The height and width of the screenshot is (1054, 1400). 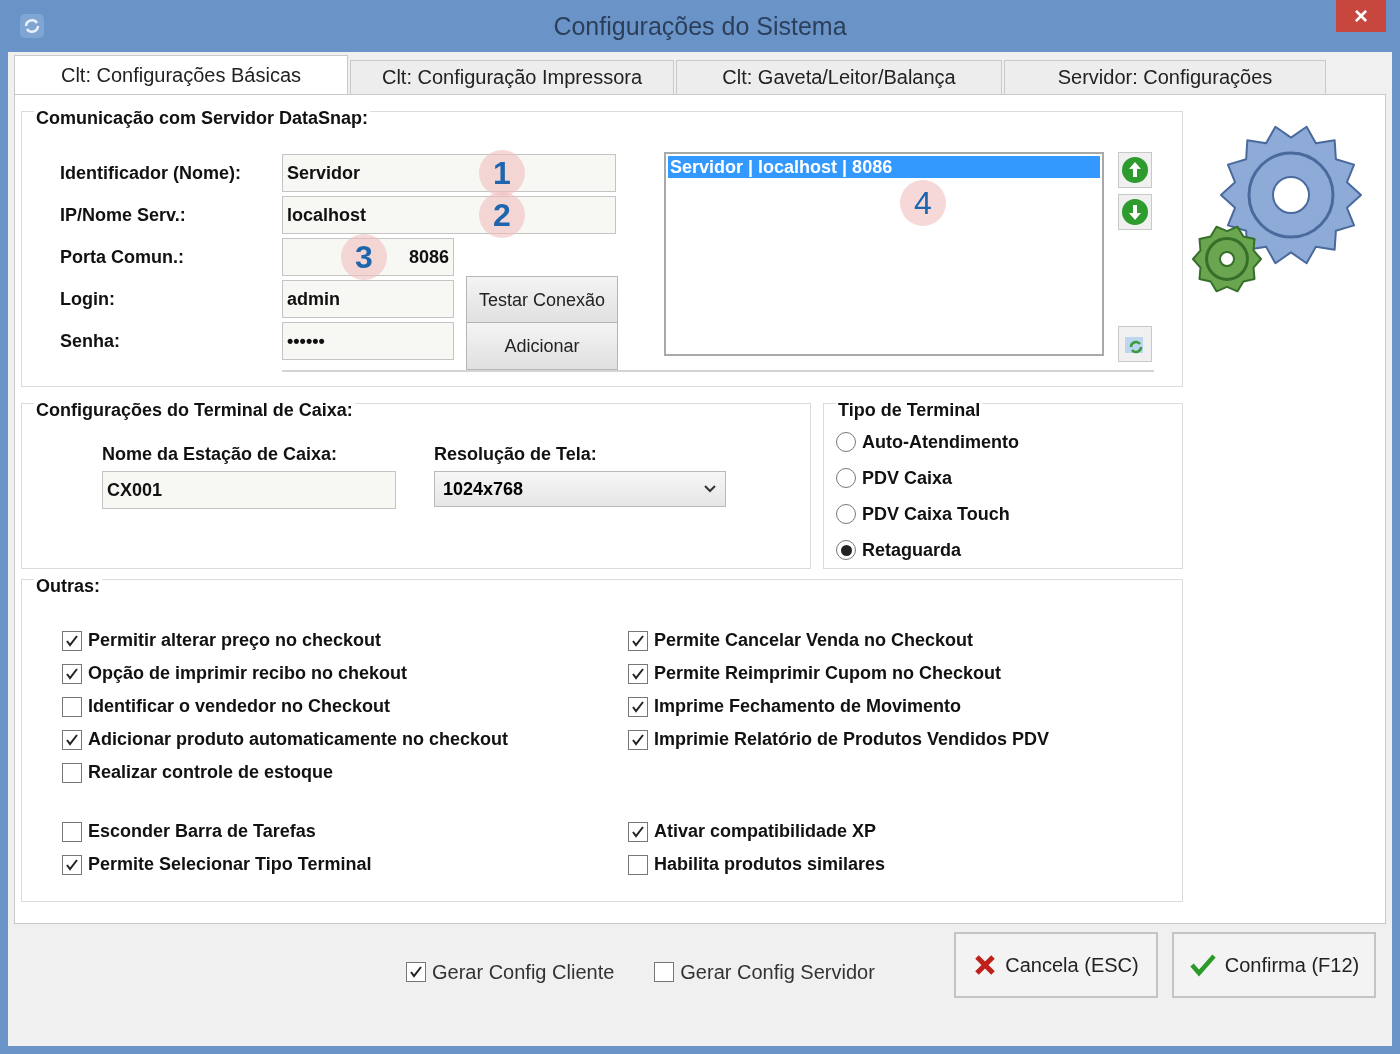 I want to click on checkbox-label: Permite Cancelar Venda no Checkout, so click(x=814, y=640).